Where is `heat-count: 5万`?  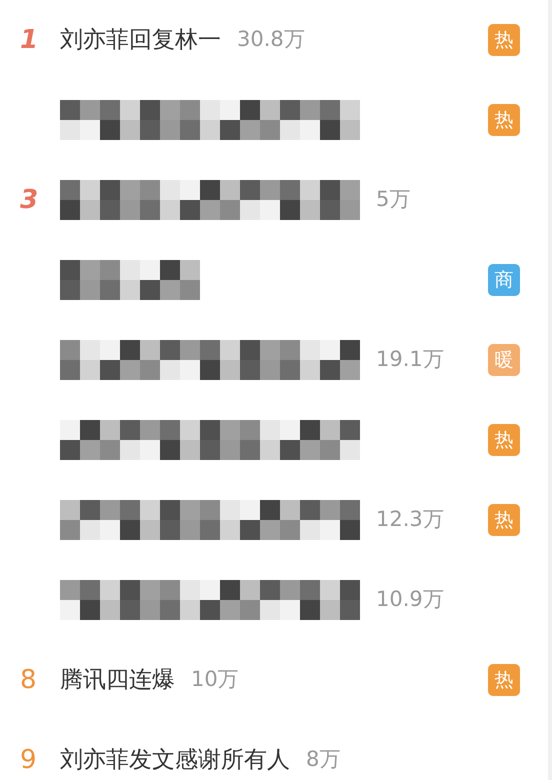 heat-count: 5万 is located at coordinates (393, 200).